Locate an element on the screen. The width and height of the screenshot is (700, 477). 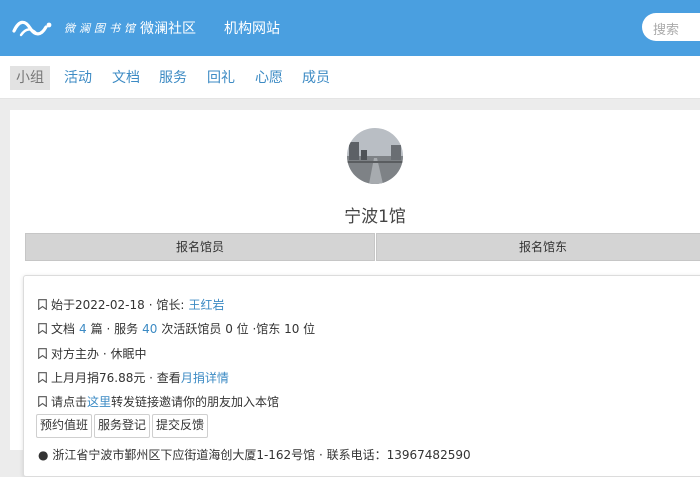
leader-label: · 馆长: is located at coordinates (166, 305).